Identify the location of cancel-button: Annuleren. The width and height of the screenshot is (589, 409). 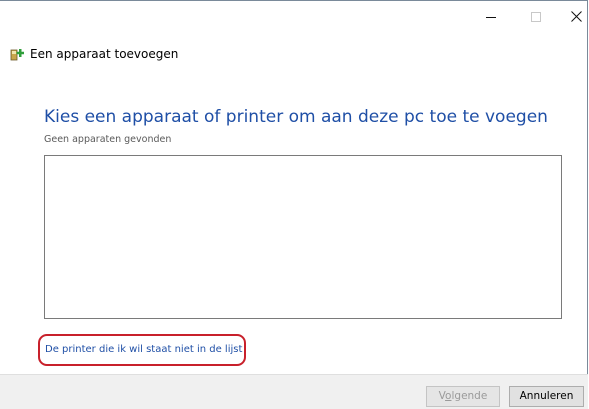
(546, 396).